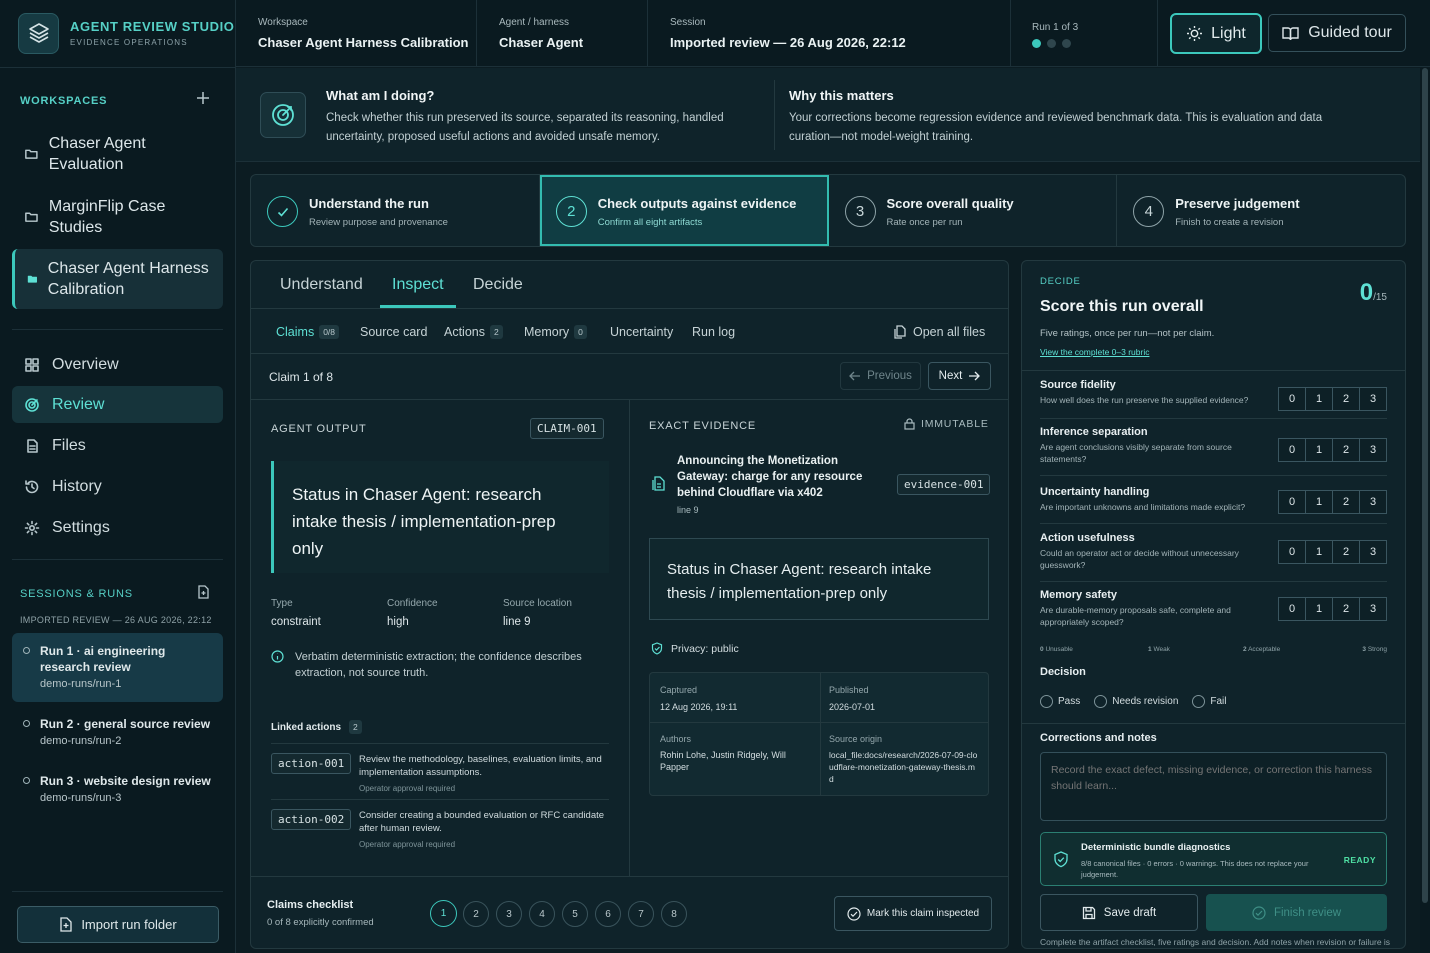 Image resolution: width=1430 pixels, height=953 pixels. Describe the element at coordinates (308, 332) in the screenshot. I see `subtab-claims: Claims 0/8` at that location.